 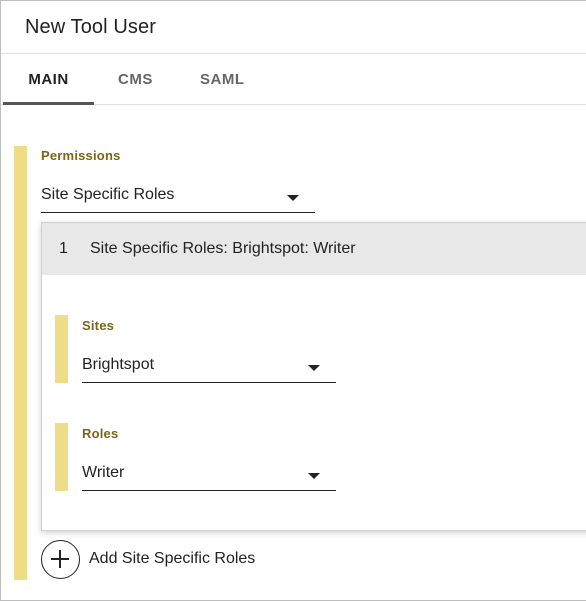 What do you see at coordinates (90, 27) in the screenshot?
I see `page-title: New Tool User` at bounding box center [90, 27].